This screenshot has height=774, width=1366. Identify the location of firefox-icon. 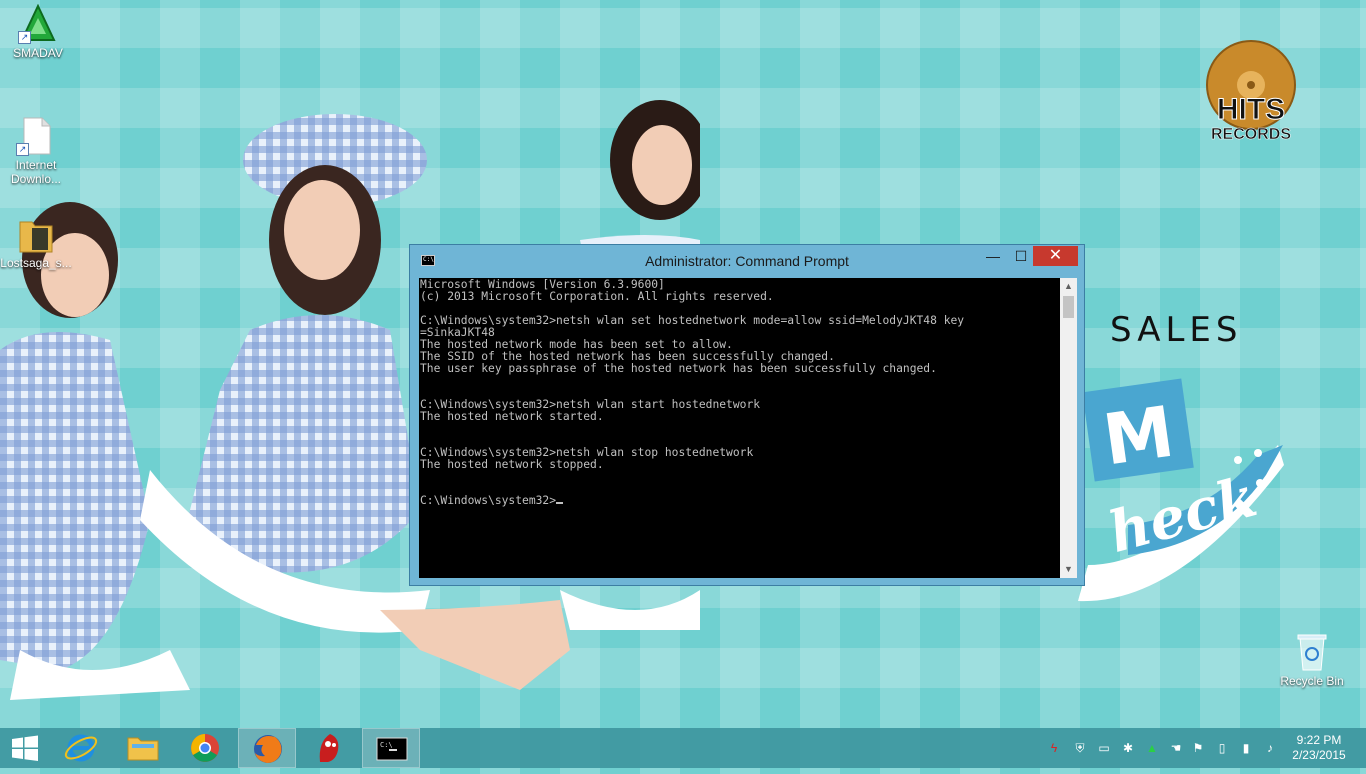
(268, 749).